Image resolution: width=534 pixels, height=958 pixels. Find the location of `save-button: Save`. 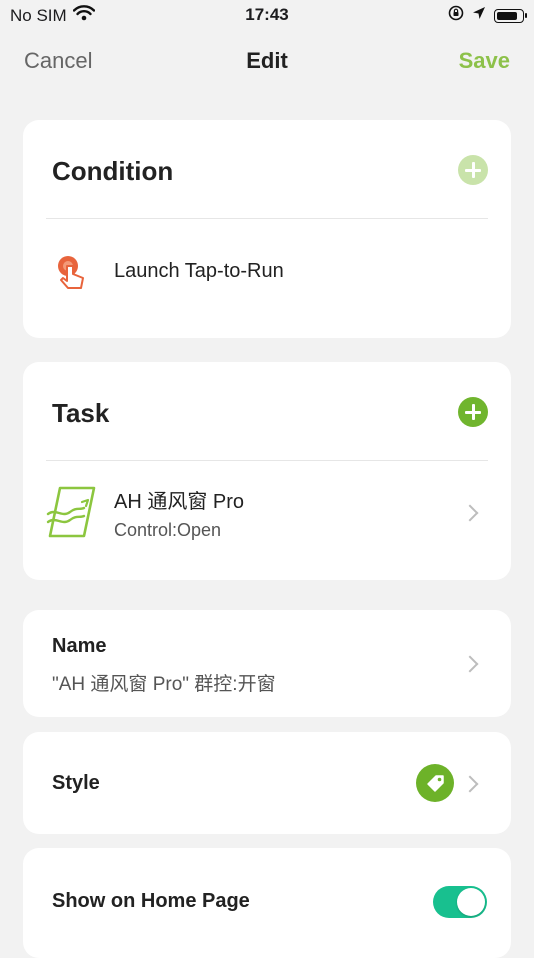

save-button: Save is located at coordinates (484, 61).